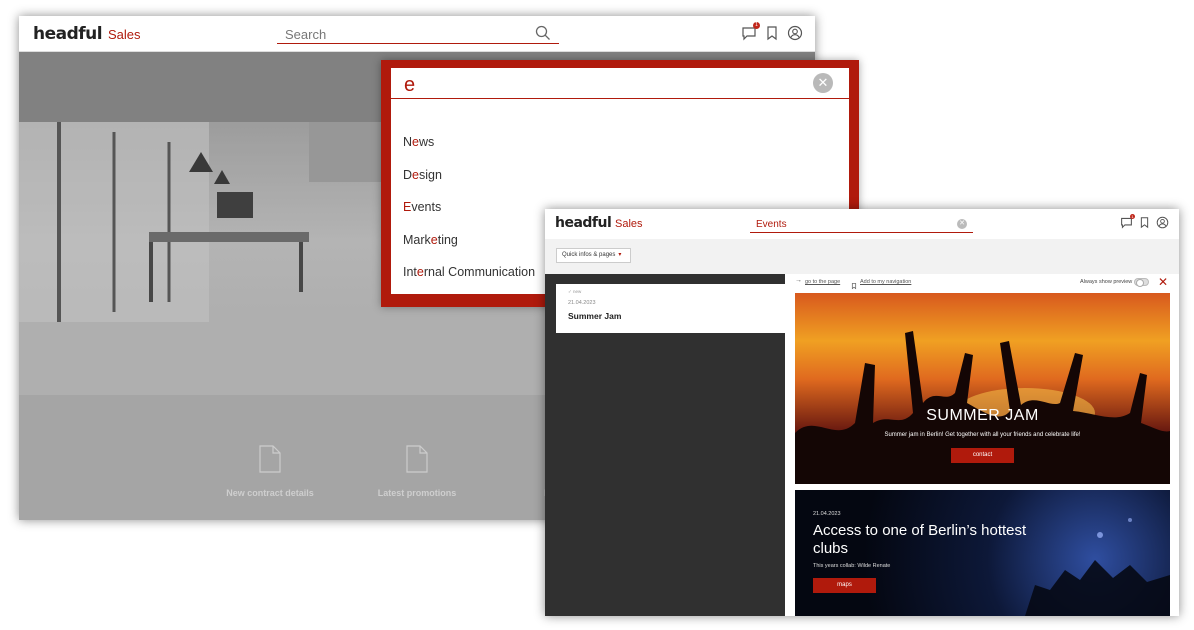  Describe the element at coordinates (582, 303) in the screenshot. I see `result-date: 21.04.2023` at that location.